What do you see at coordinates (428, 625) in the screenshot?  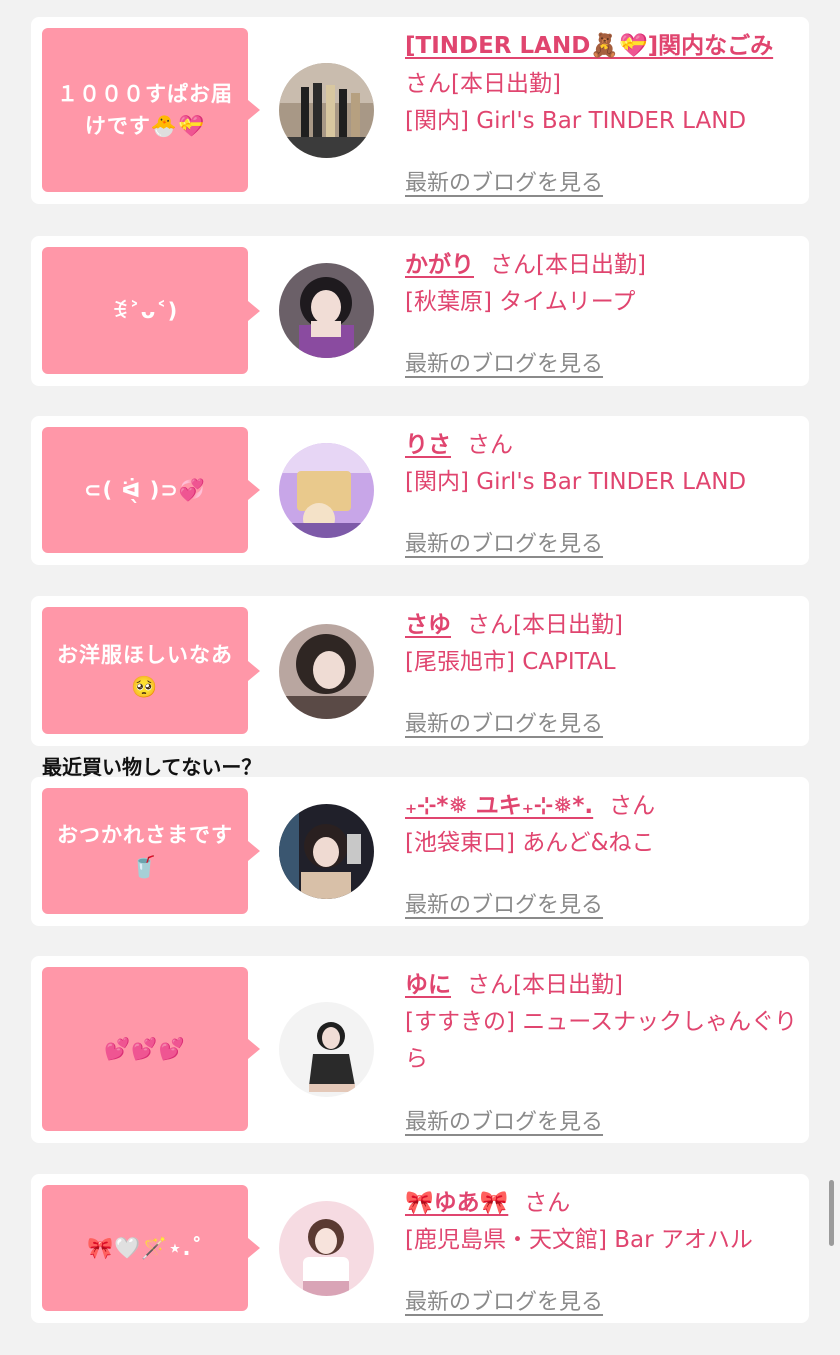 I see `cast-name-link: さゆ` at bounding box center [428, 625].